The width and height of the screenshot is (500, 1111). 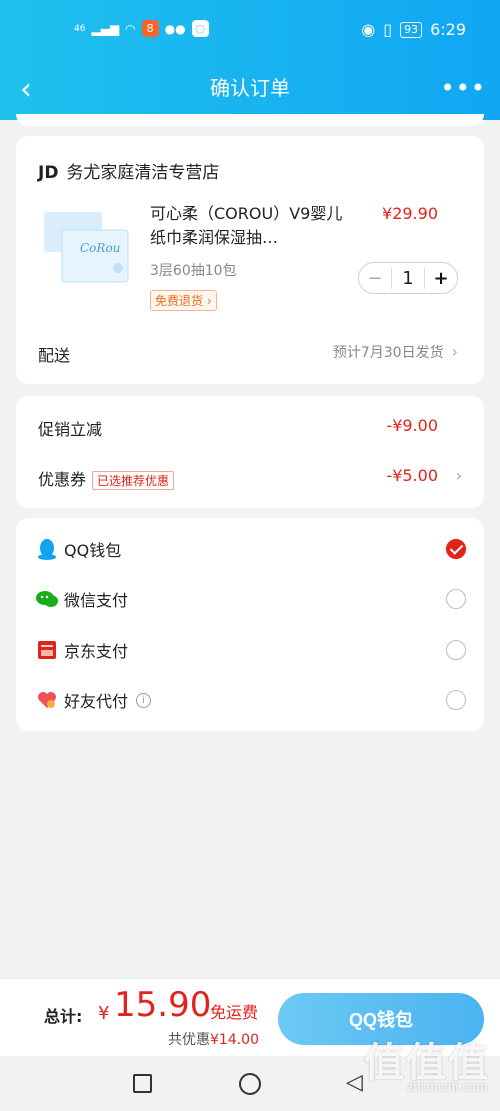 I want to click on delivery-estimate: 预计7月30日发货, so click(x=388, y=353).